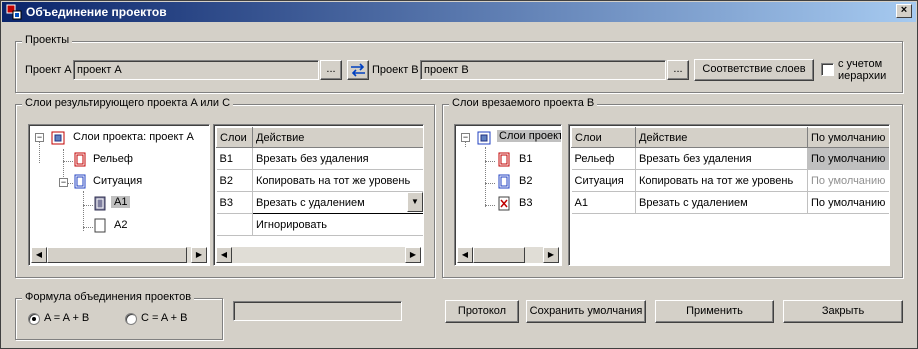  What do you see at coordinates (754, 70) in the screenshot?
I see `layer-match-button: Соответствие слоев` at bounding box center [754, 70].